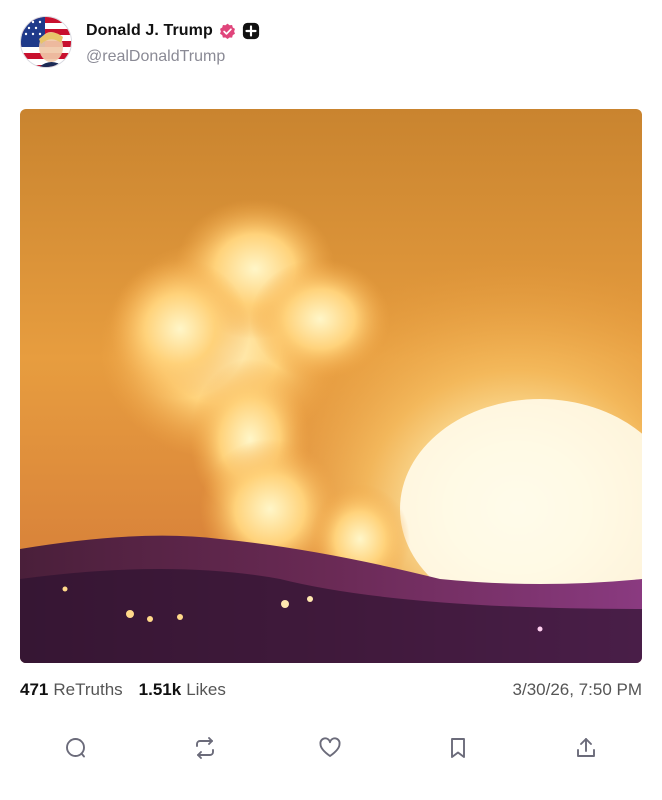 The image size is (662, 800). I want to click on avatar, so click(46, 42).